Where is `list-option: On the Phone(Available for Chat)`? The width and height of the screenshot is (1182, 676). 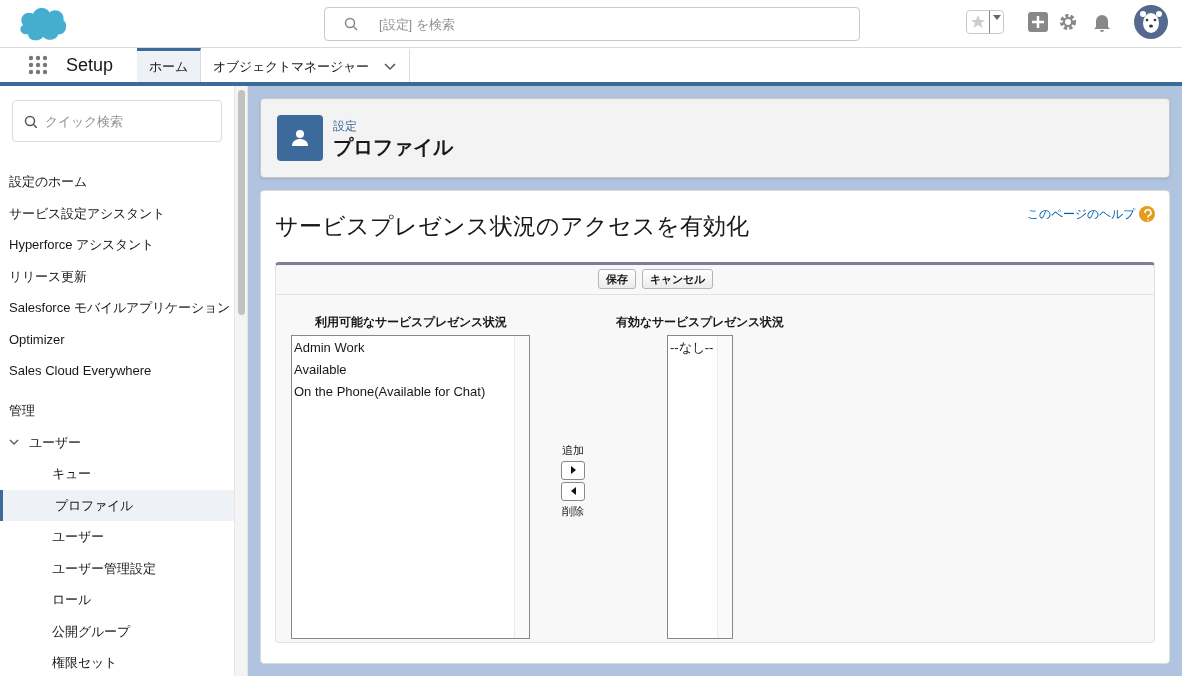 list-option: On the Phone(Available for Chat) is located at coordinates (403, 391).